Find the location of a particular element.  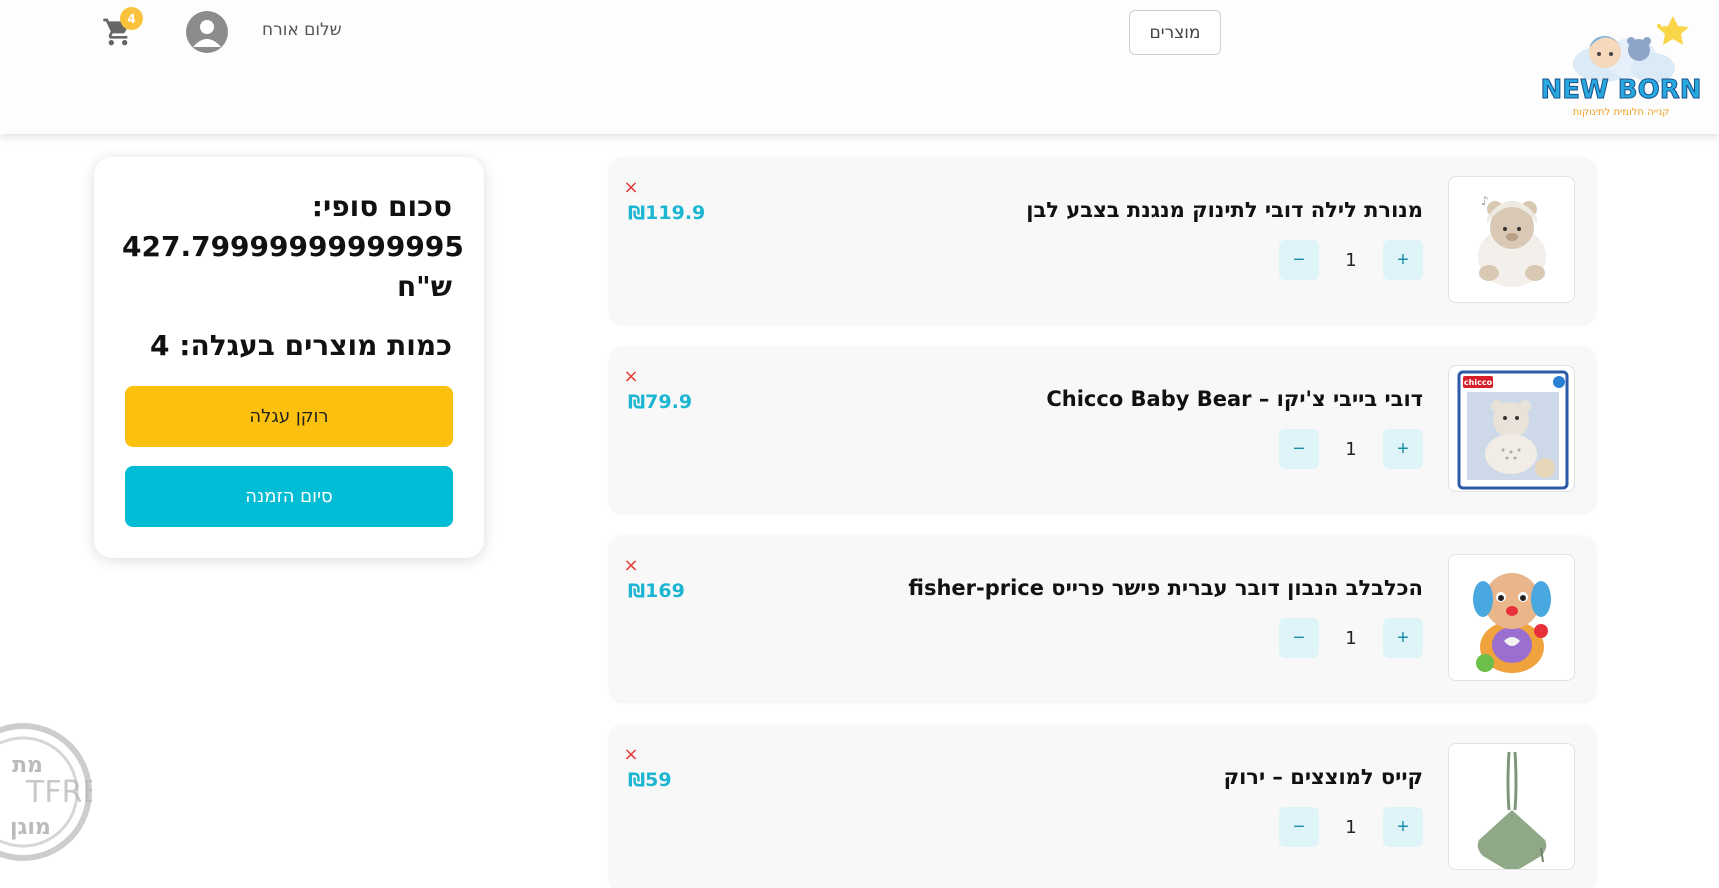

total-label: סכום סופי: is located at coordinates (381, 206).